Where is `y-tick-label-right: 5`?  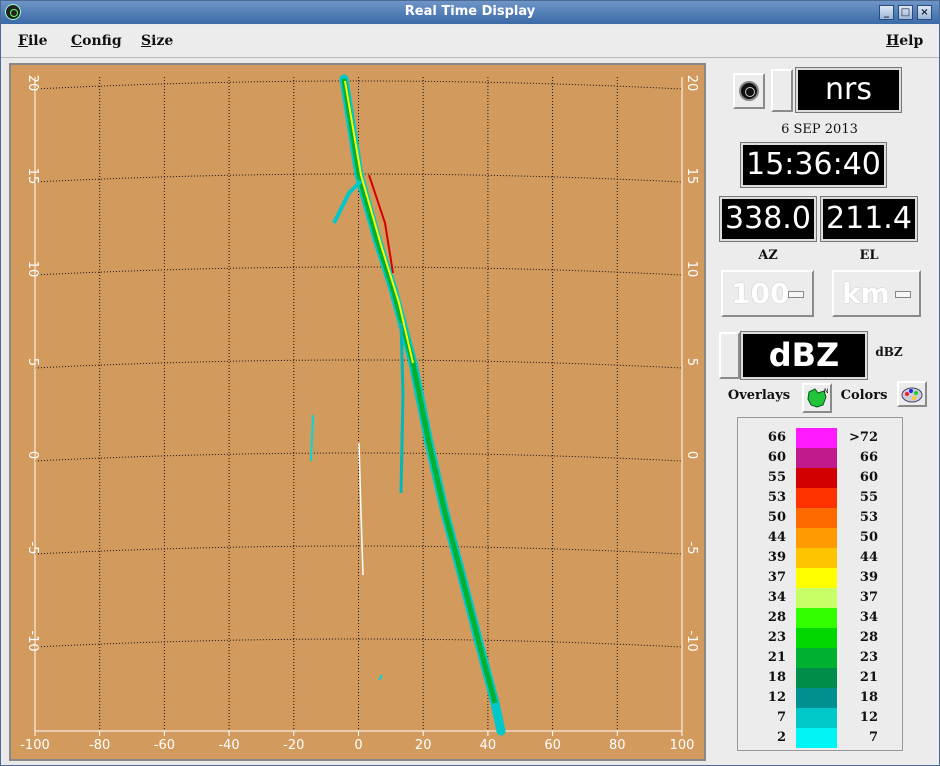 y-tick-label-right: 5 is located at coordinates (691, 362).